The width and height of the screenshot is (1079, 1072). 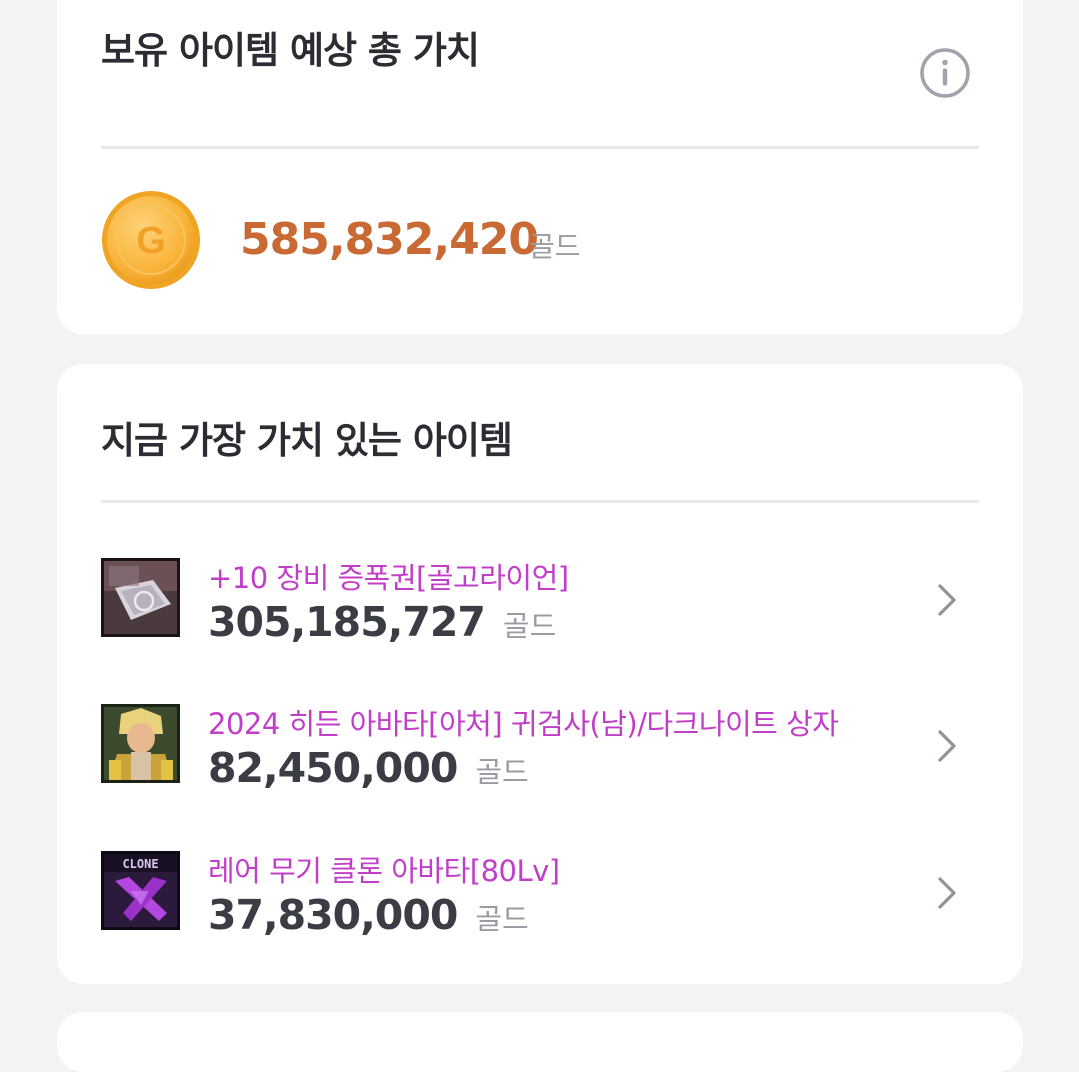 I want to click on item-row: +10 장비 증폭권[골고라이언] 305,185,727 골드, so click(x=540, y=618).